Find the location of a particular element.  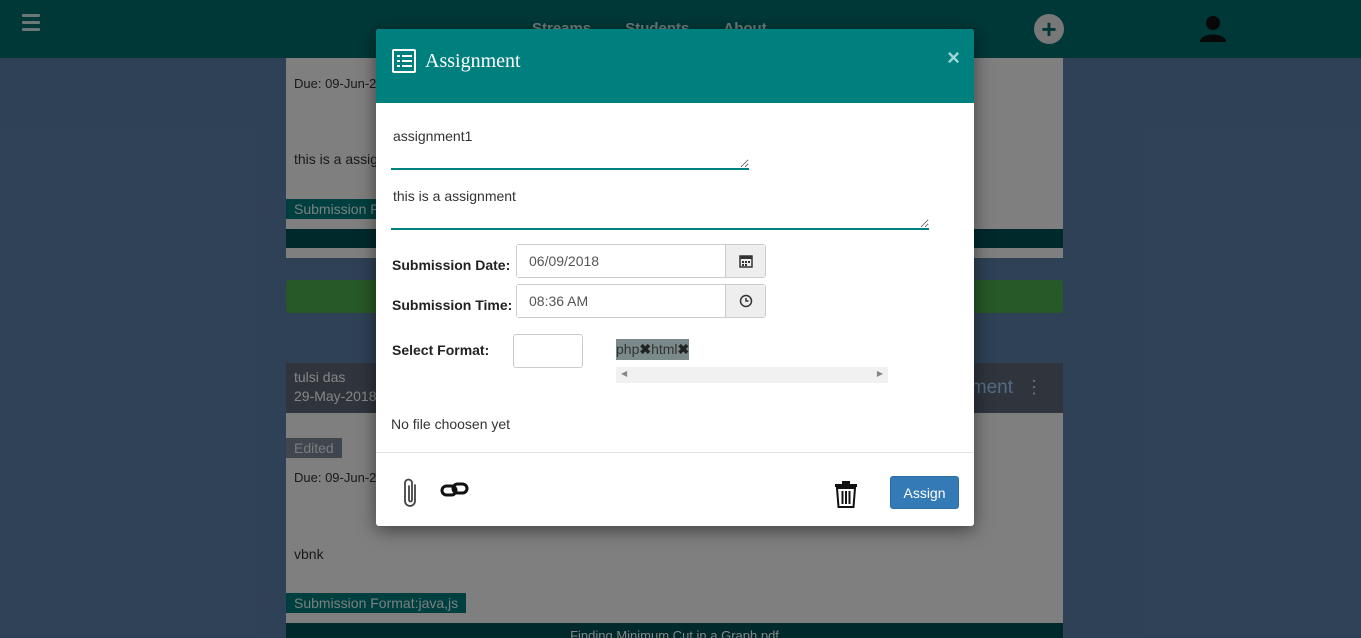

trash-icon is located at coordinates (846, 494).